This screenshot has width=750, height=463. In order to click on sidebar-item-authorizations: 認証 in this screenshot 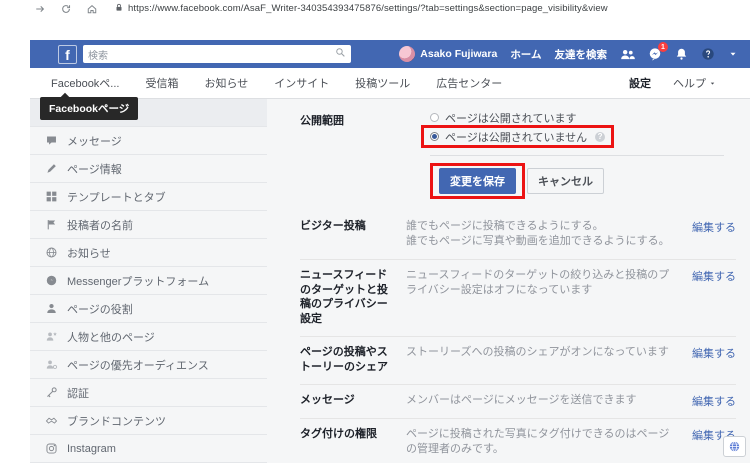, I will do `click(148, 393)`.